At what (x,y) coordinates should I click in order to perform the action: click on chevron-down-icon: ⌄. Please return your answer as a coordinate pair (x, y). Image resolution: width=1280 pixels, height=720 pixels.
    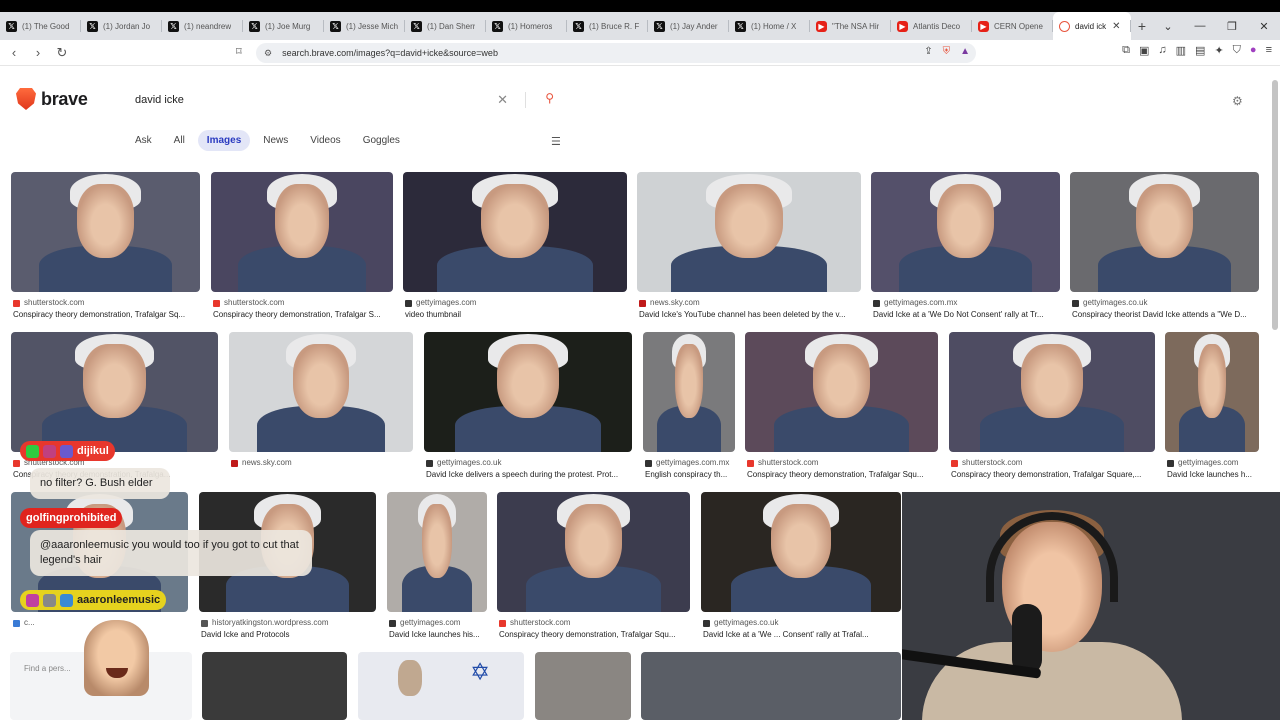
    Looking at the image, I should click on (1168, 26).